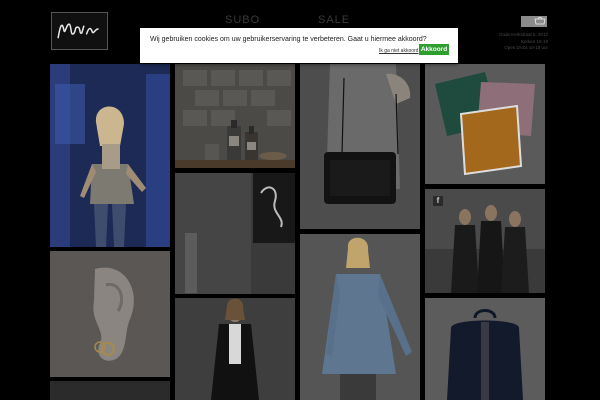 The image size is (600, 400). Describe the element at coordinates (434, 49) in the screenshot. I see `cookie-accept-button: Akkoord` at that location.